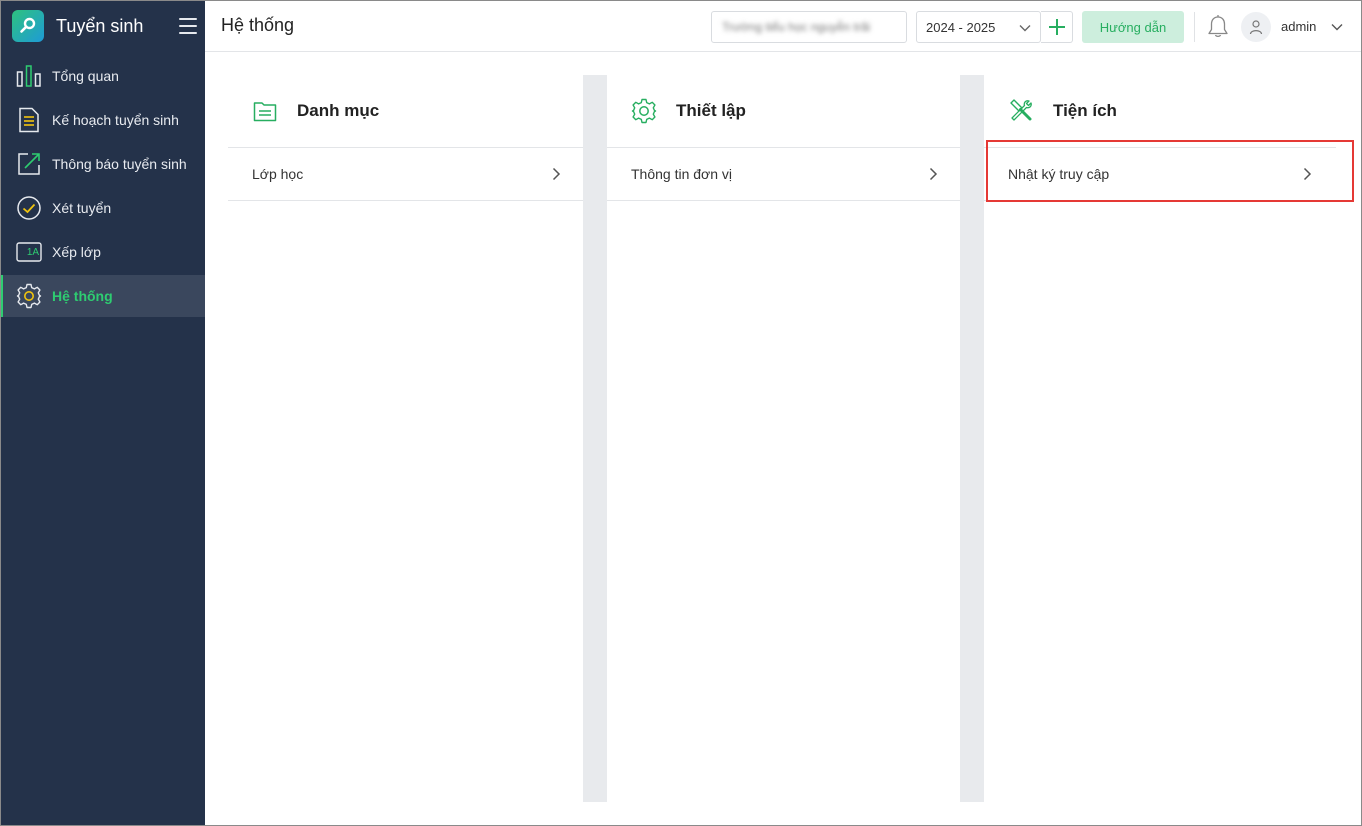 The image size is (1362, 826). What do you see at coordinates (85, 76) in the screenshot?
I see `sidebar-item-label: Tổng quan` at bounding box center [85, 76].